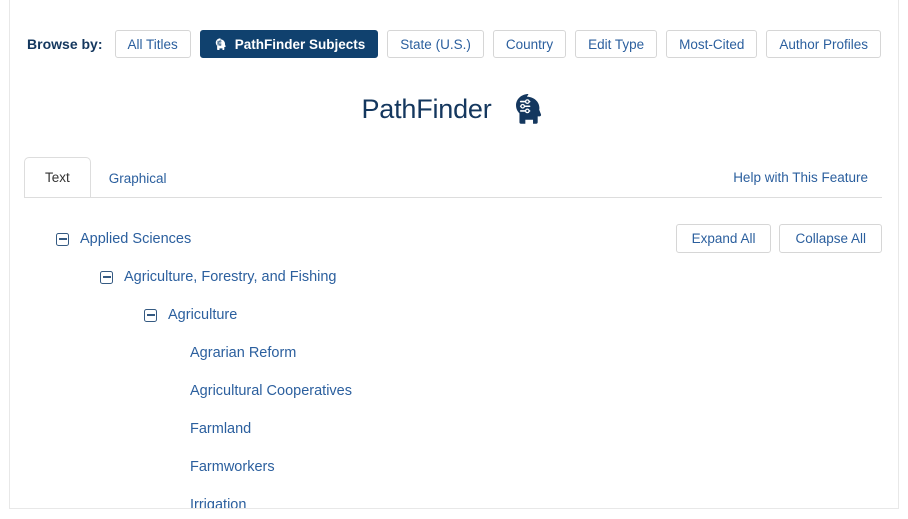 The image size is (908, 519). I want to click on tab-text: Text, so click(57, 176).